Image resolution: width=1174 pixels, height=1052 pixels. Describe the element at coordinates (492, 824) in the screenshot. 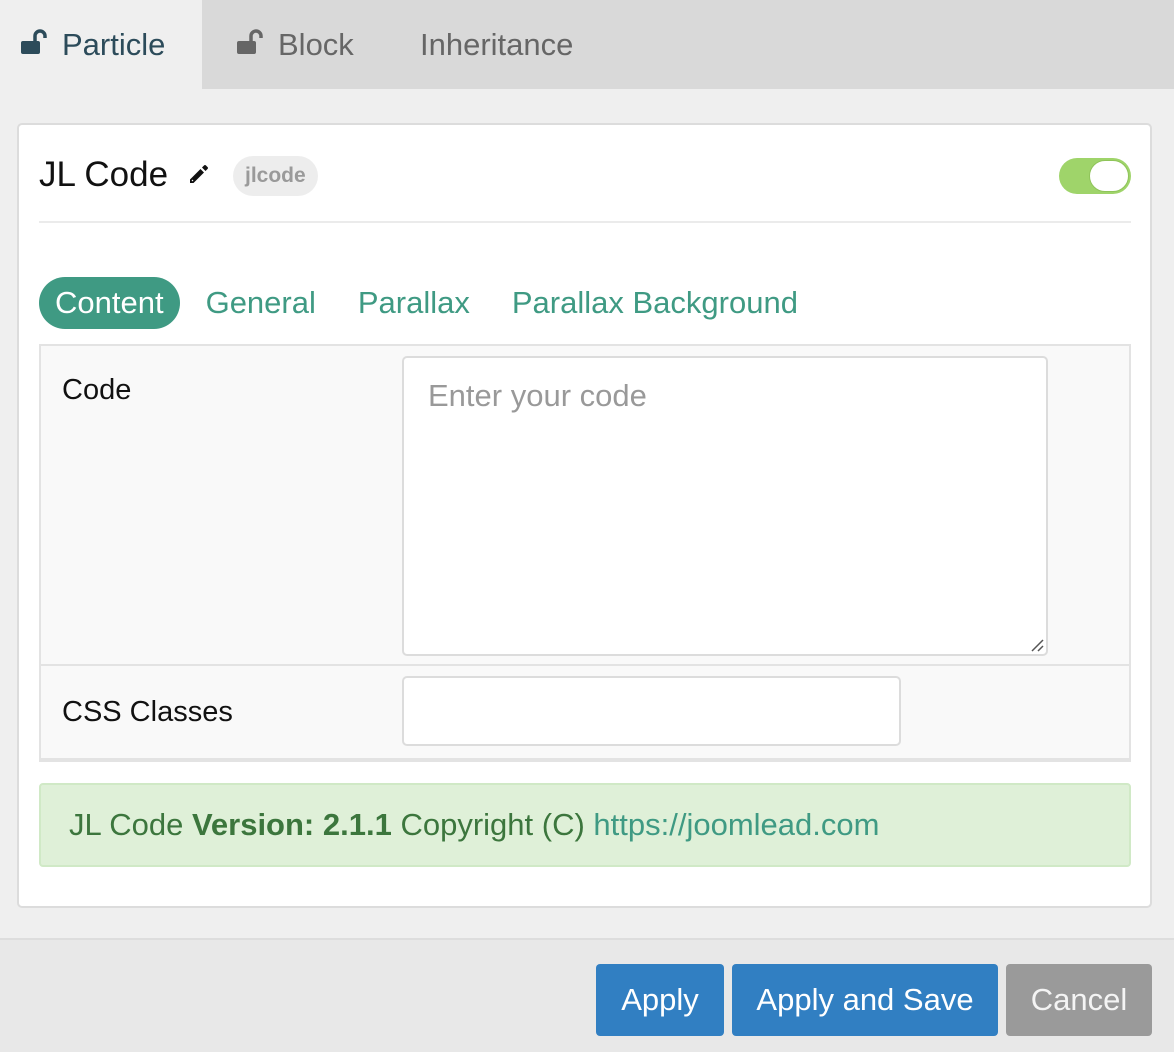

I see `notice-copyright: Copyright (C)` at that location.